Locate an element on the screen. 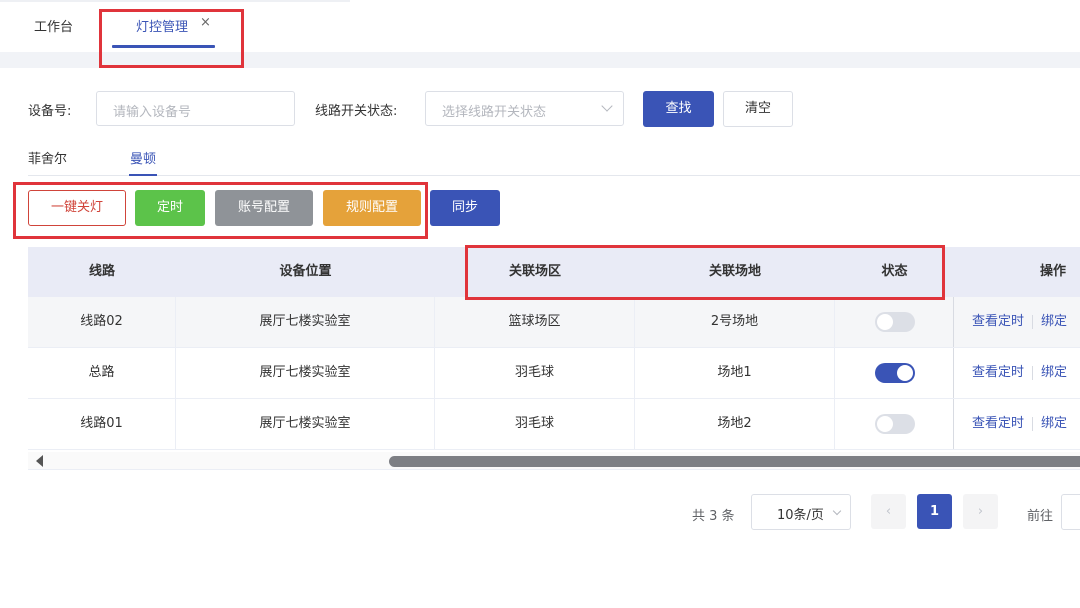 This screenshot has height=608, width=1080. prev-page-button: ‹ is located at coordinates (888, 511).